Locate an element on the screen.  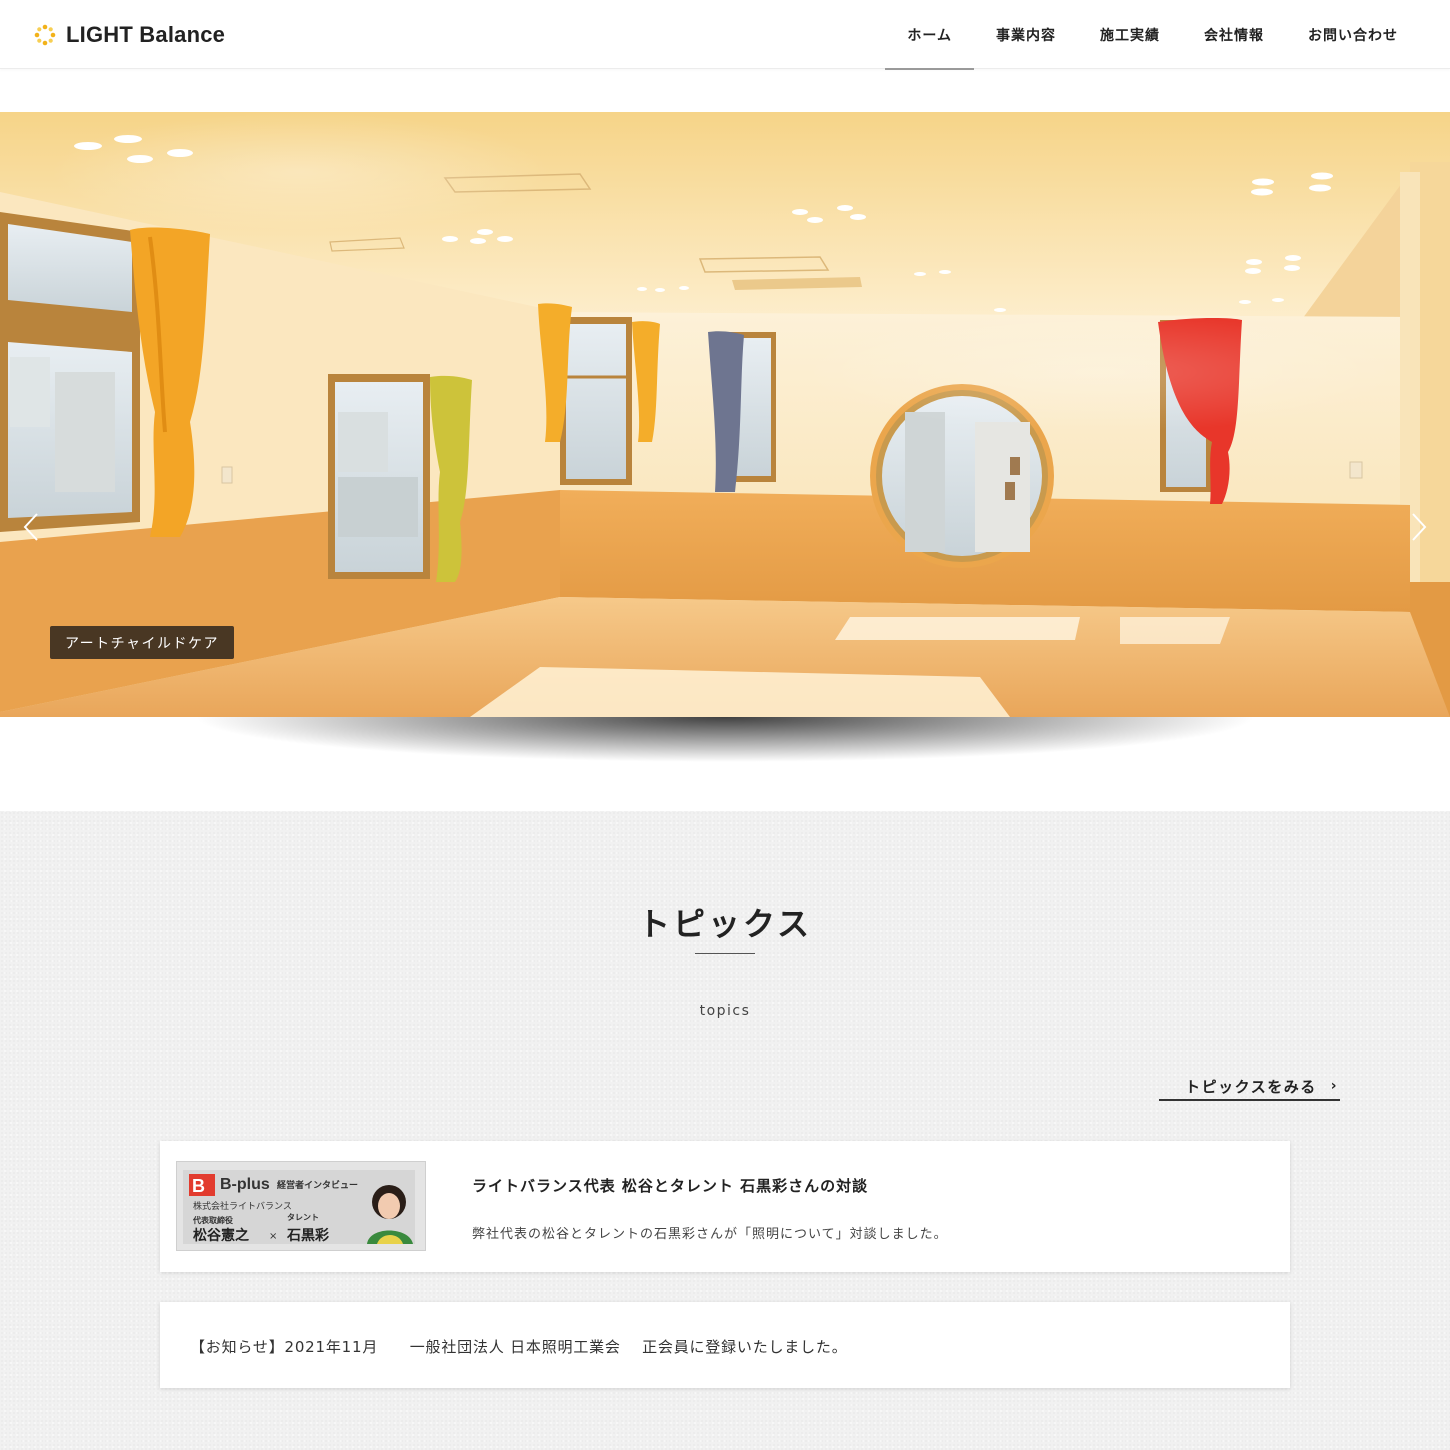
chevron-right-icon: › is located at coordinates (1334, 1086).